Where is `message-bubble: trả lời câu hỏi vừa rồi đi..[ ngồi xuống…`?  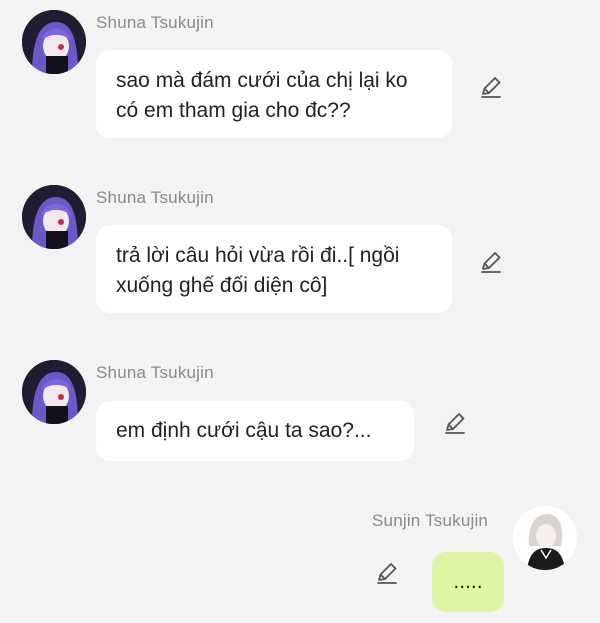 message-bubble: trả lời câu hỏi vừa rồi đi..[ ngồi xuống… is located at coordinates (274, 269).